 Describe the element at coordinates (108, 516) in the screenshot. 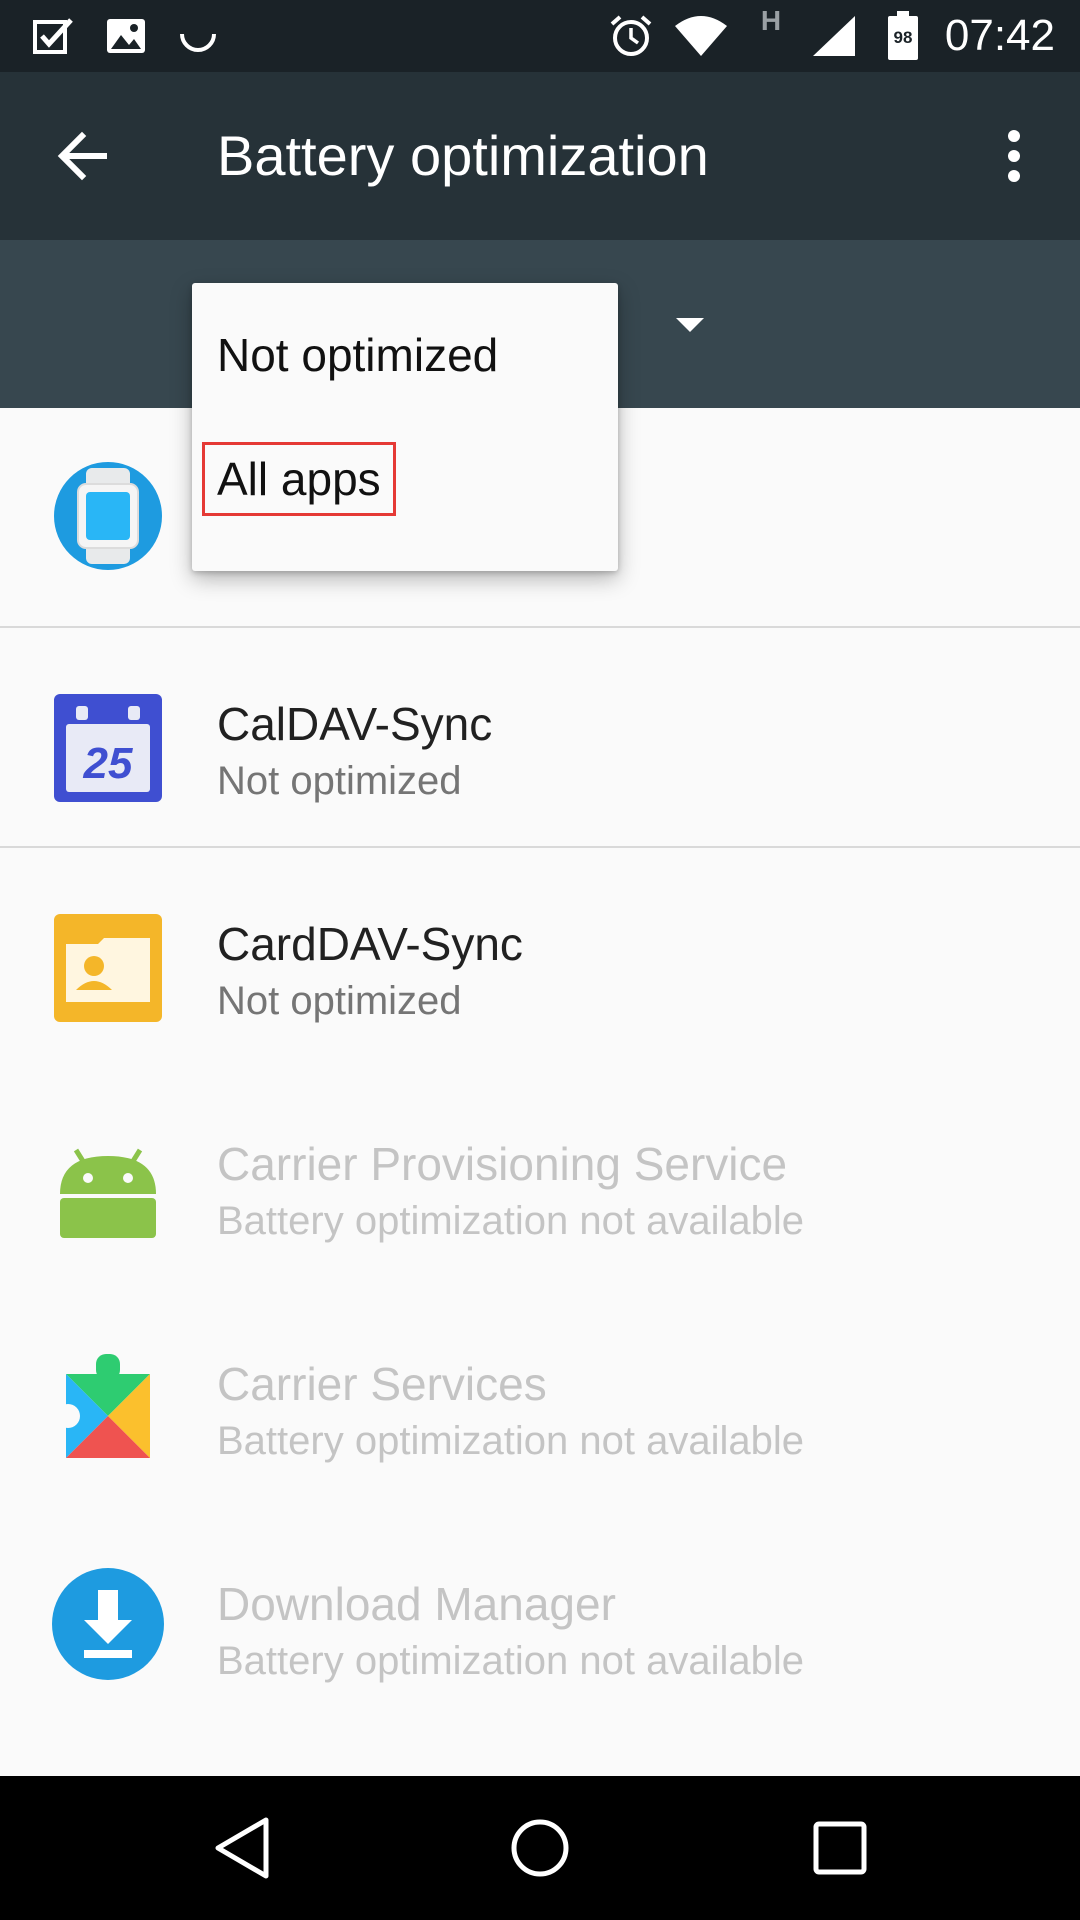

I see `android-wear-icon` at that location.